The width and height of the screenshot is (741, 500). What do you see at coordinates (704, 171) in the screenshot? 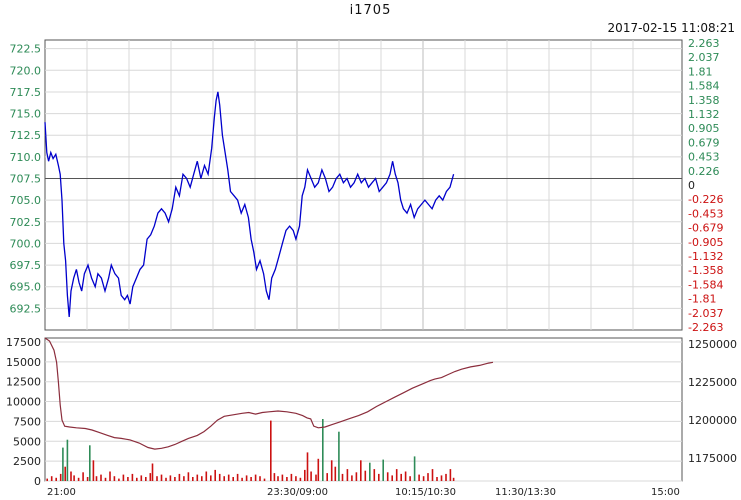
I see `price-right-tick-label: 0.226` at bounding box center [704, 171].